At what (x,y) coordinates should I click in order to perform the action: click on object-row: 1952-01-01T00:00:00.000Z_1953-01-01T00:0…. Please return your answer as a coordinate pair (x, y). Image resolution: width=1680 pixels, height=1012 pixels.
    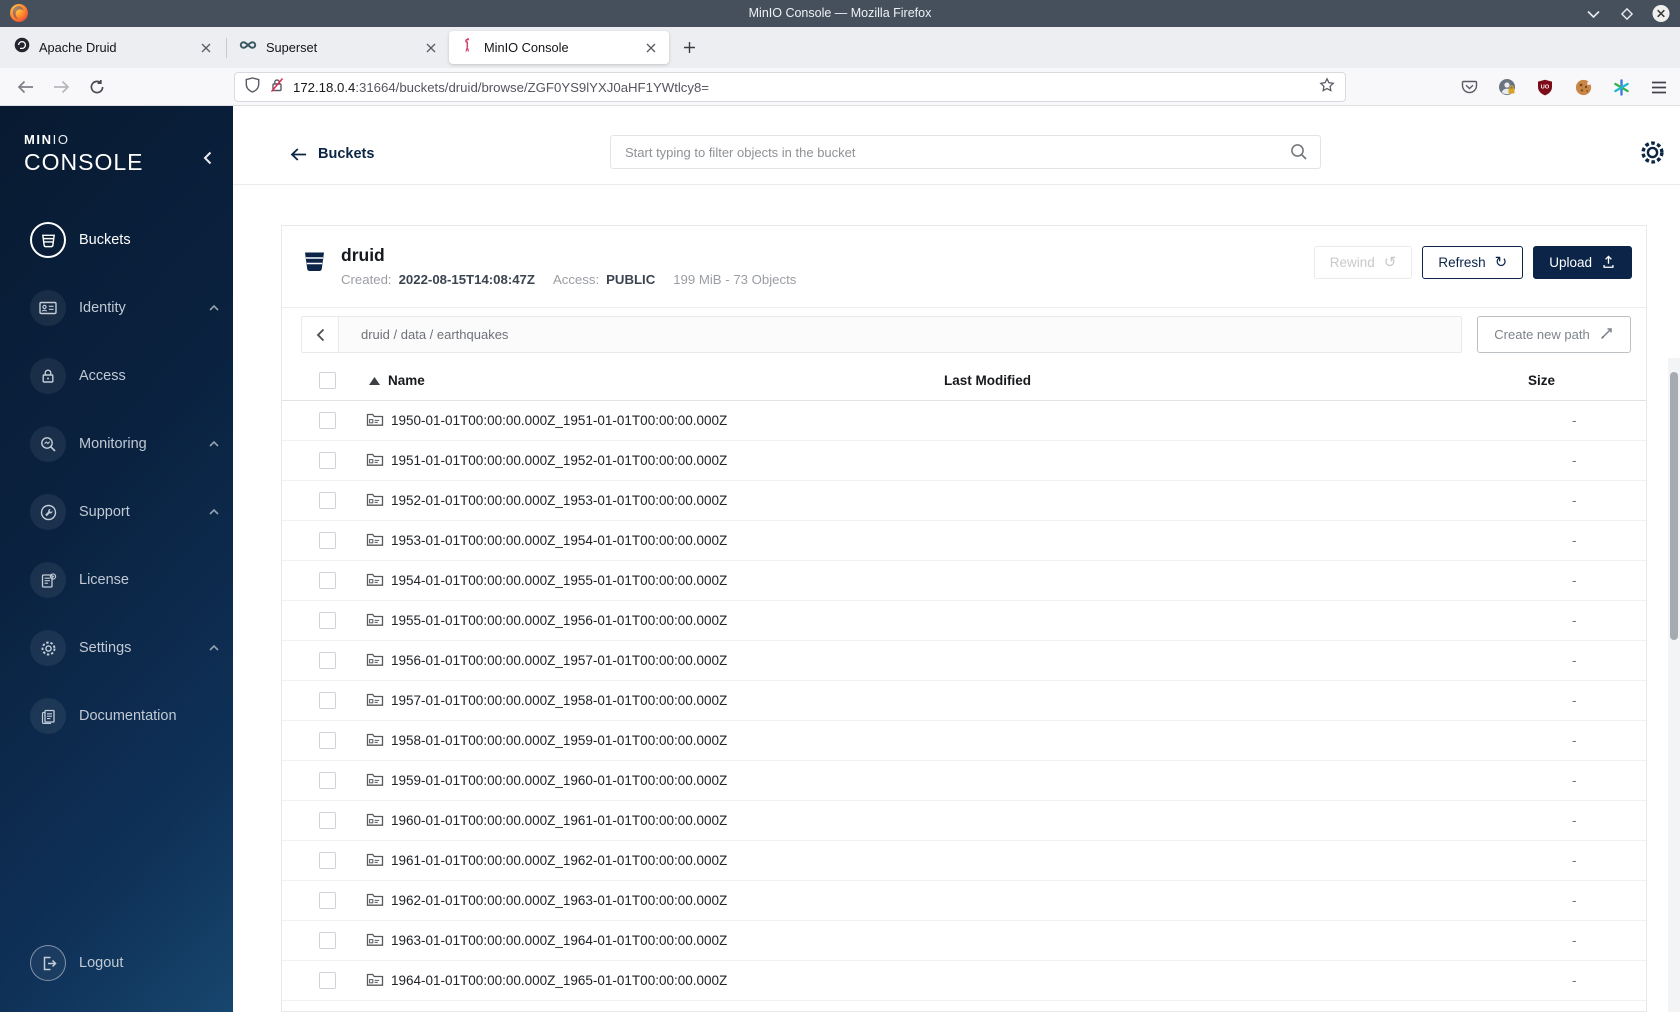
    Looking at the image, I should click on (964, 501).